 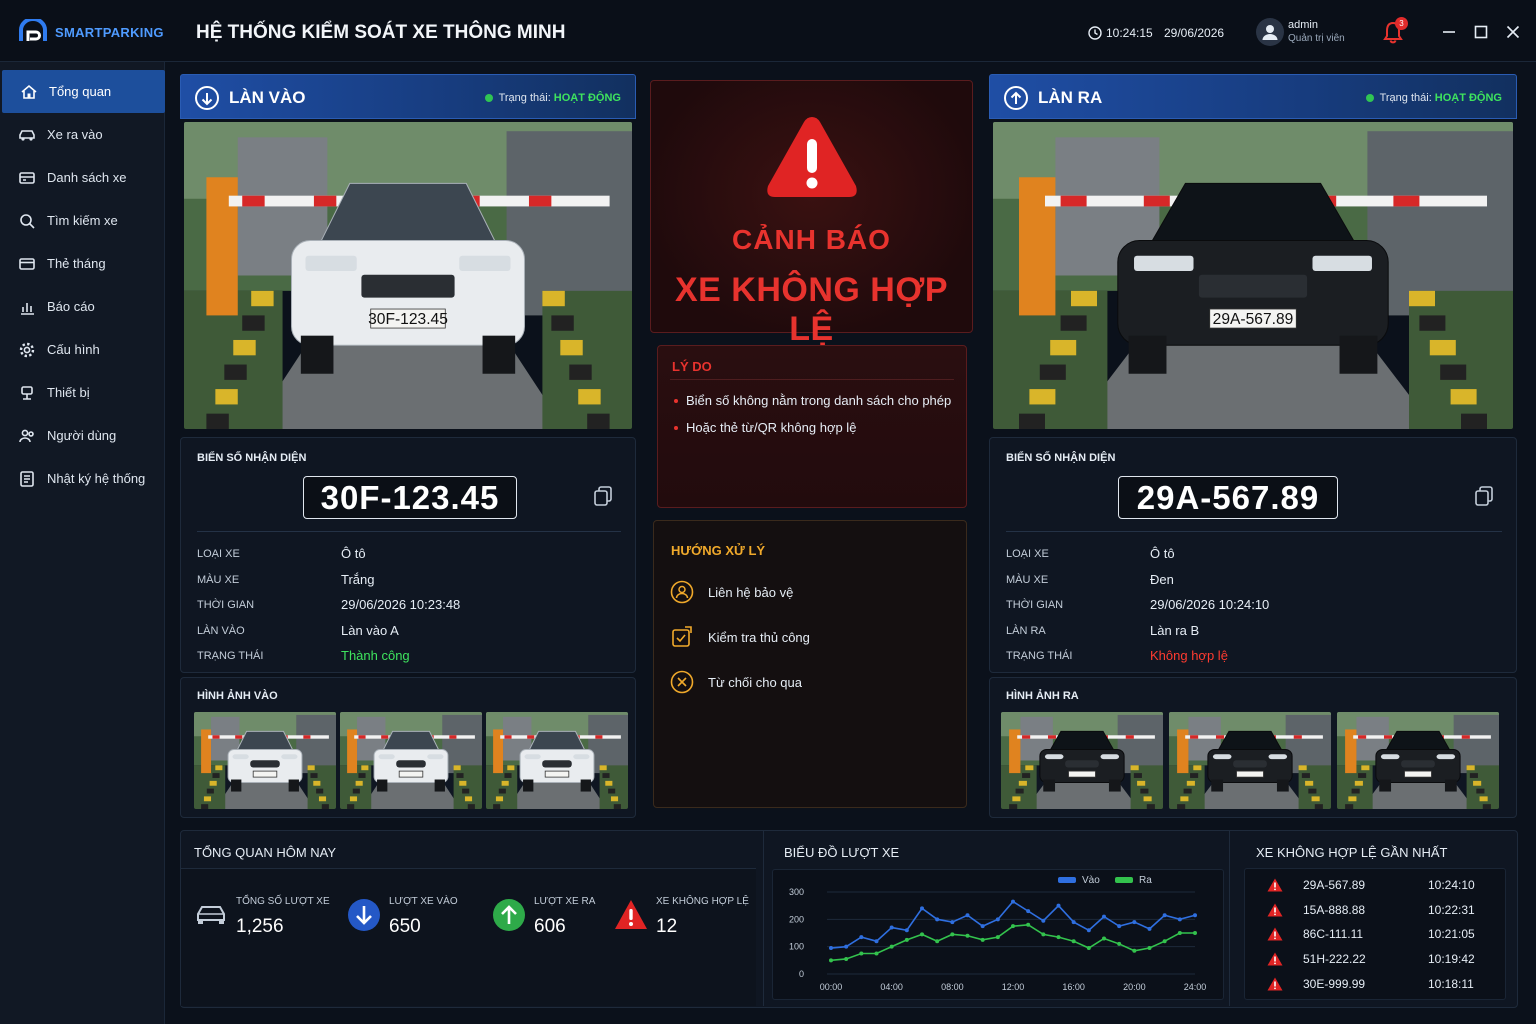 I want to click on current-date: 29/06/2026, so click(x=1194, y=33).